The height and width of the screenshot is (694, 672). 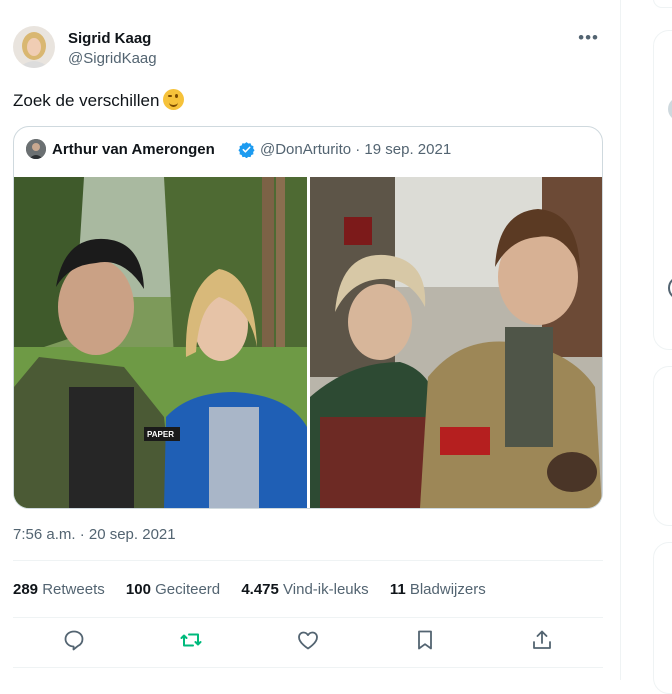 I want to click on more-options-icon: •••, so click(x=588, y=38).